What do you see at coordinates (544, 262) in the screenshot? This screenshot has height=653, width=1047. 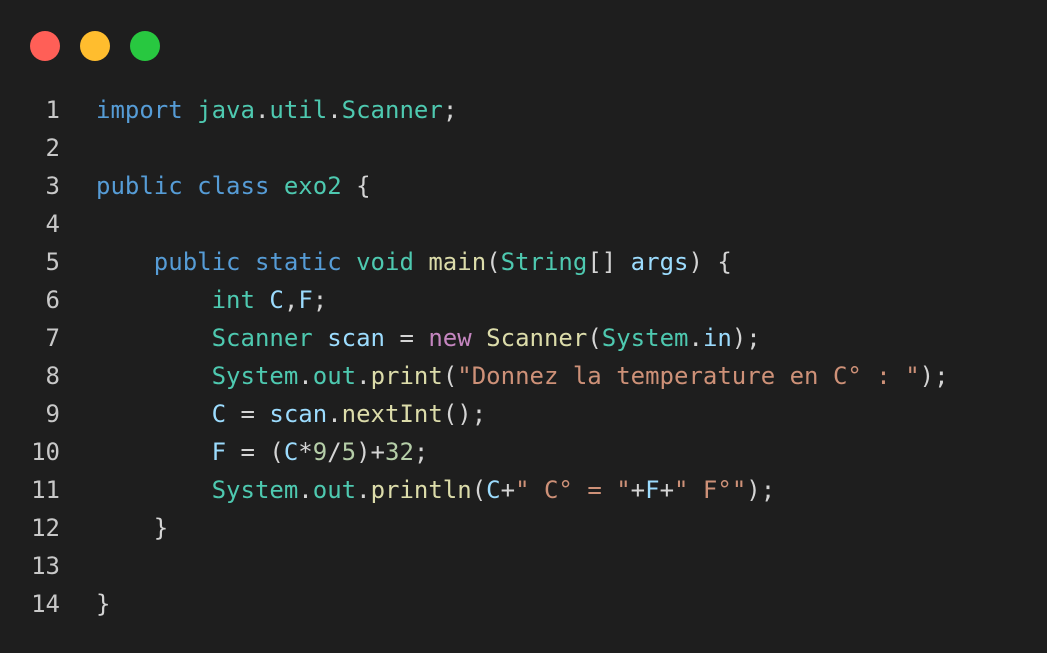 I see `code-token: String` at bounding box center [544, 262].